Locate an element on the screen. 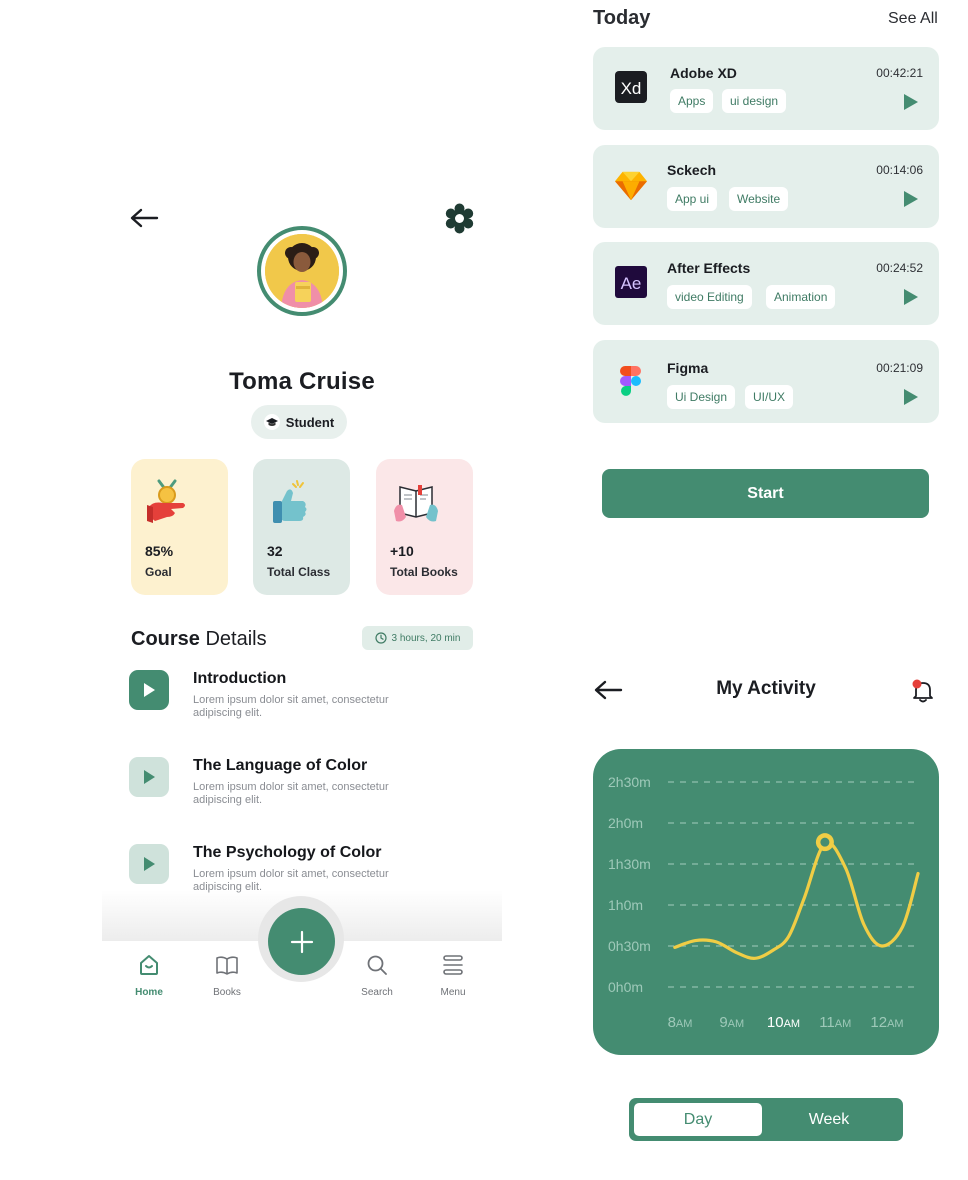 The image size is (968, 1180). book-reading-icon is located at coordinates (416, 503).